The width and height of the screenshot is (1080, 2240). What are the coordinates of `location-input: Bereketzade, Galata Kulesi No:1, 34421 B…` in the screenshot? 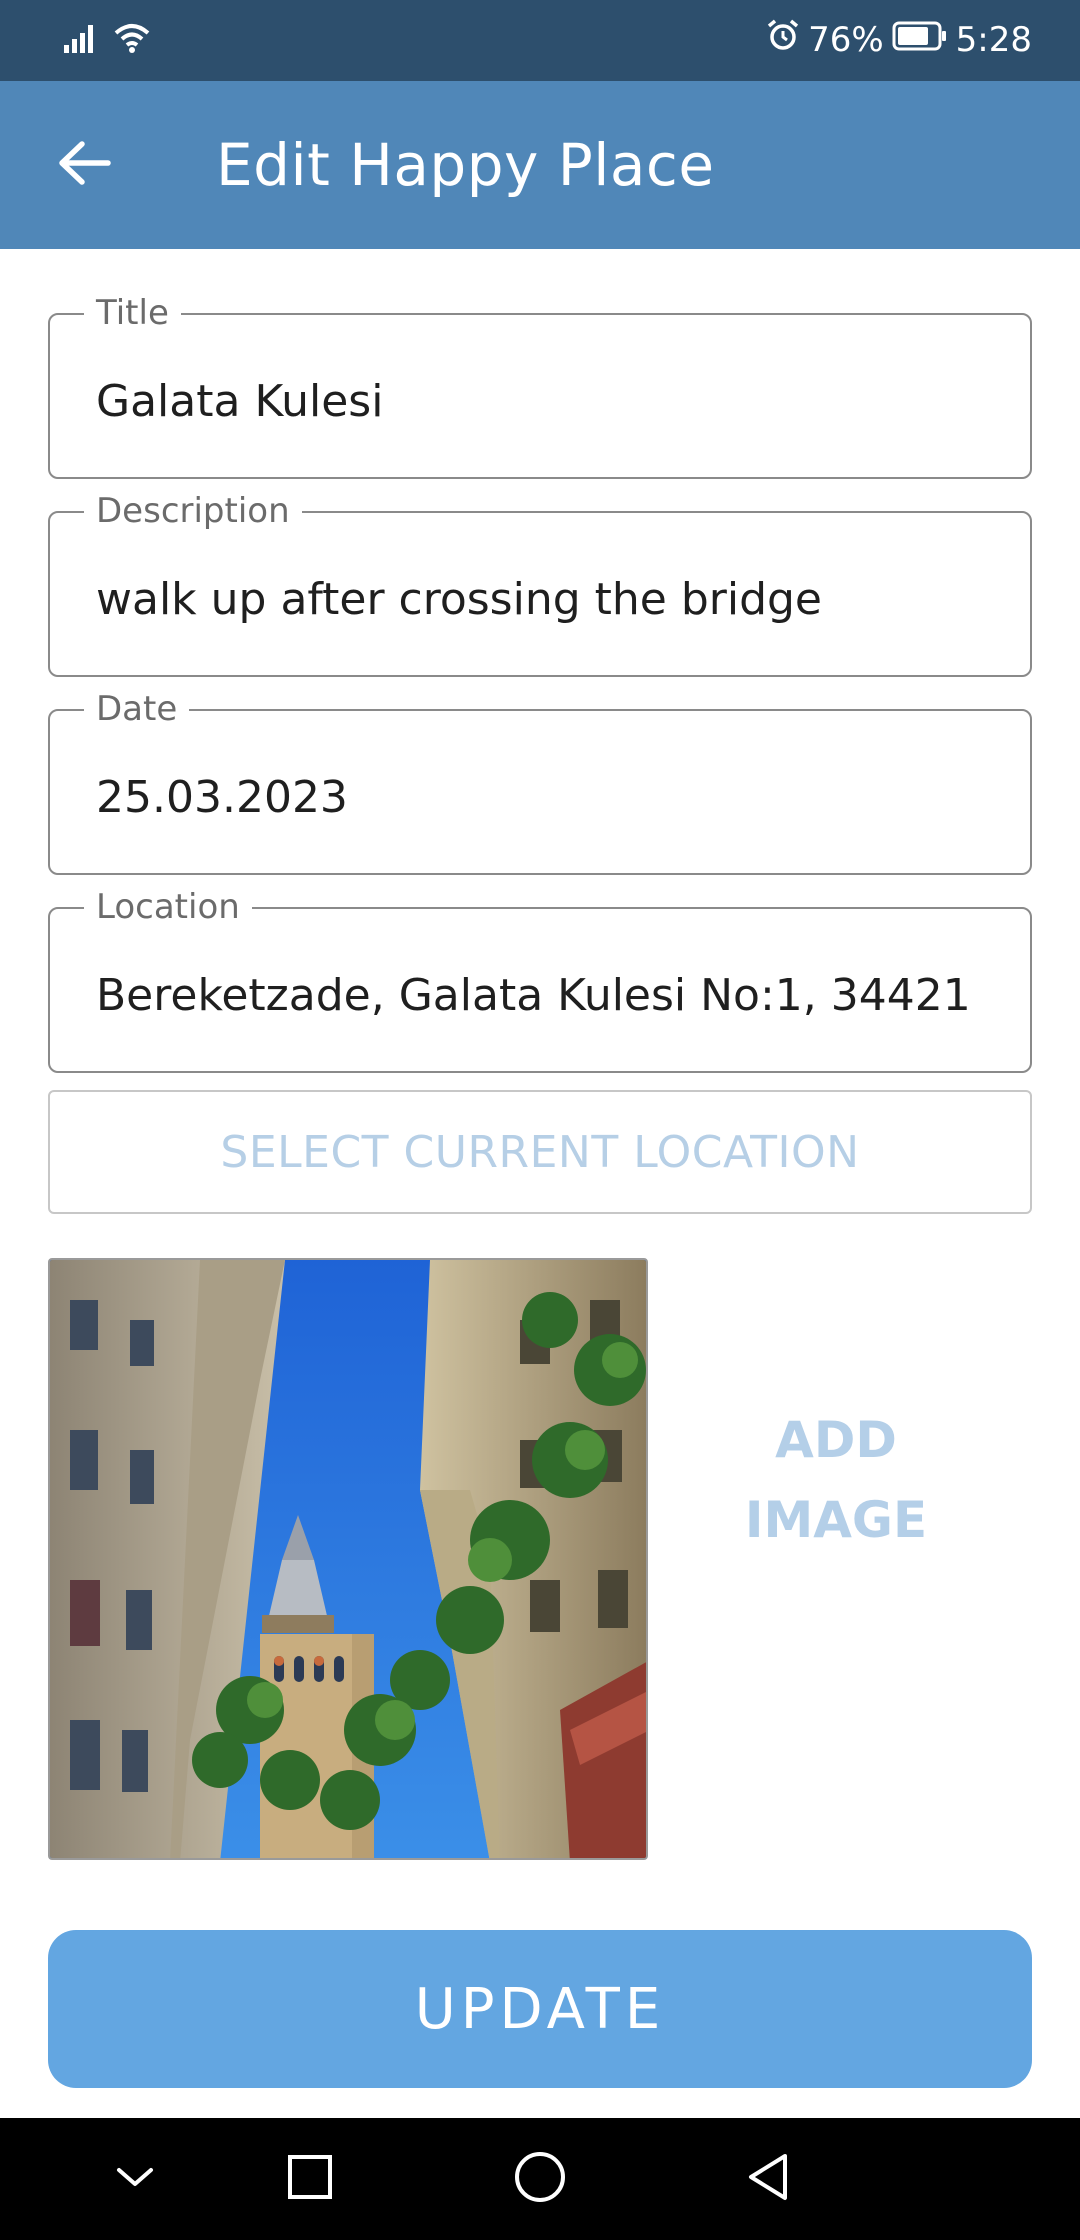 It's located at (540, 996).